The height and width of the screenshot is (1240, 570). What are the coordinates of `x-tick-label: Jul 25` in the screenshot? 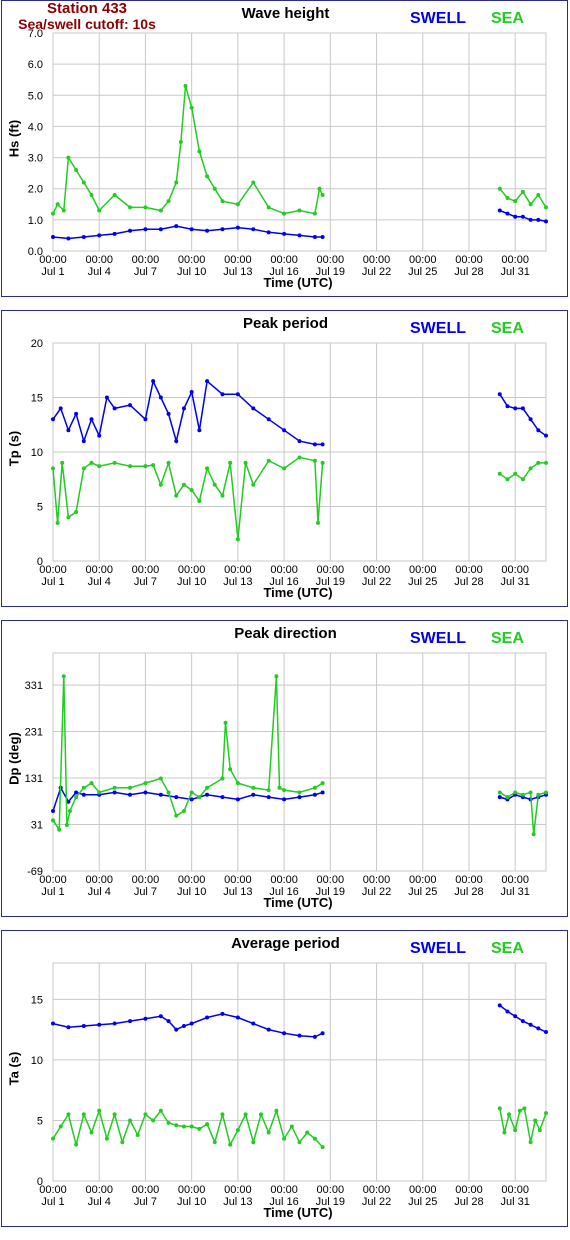 It's located at (422, 1202).